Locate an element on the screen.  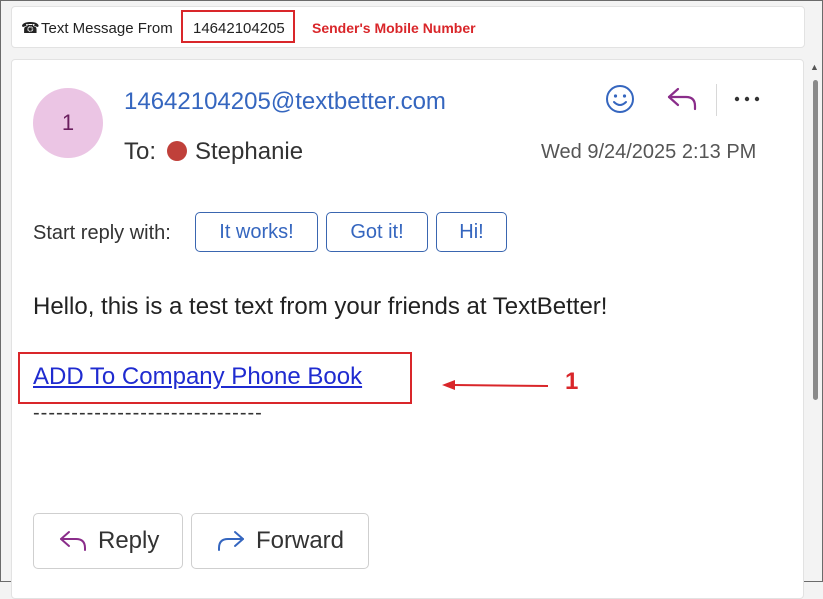
quick-reply-hi: Hi! is located at coordinates (471, 232).